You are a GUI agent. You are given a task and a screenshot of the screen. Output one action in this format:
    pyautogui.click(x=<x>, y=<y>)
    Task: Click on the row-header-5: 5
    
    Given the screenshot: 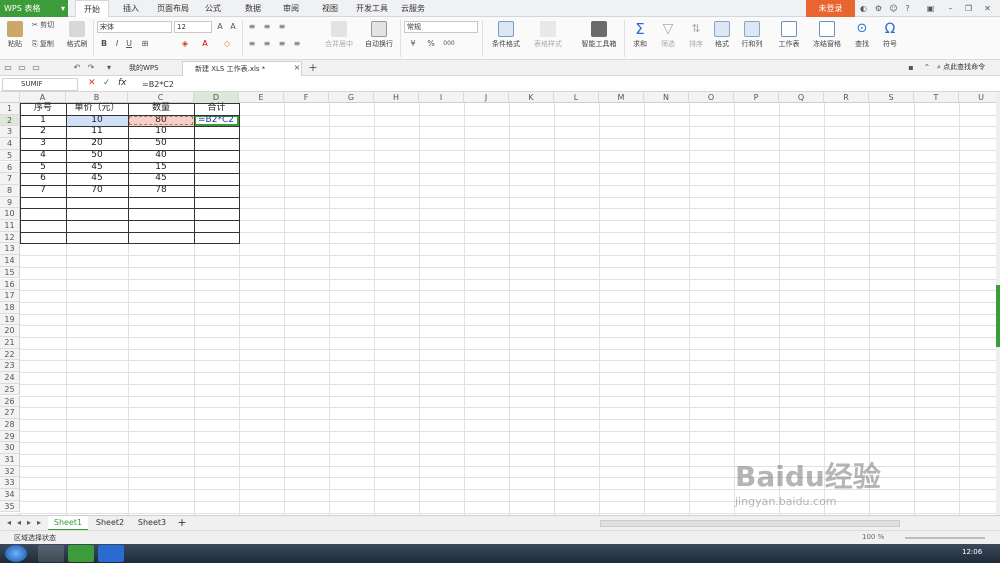 What is the action you would take?
    pyautogui.click(x=10, y=155)
    